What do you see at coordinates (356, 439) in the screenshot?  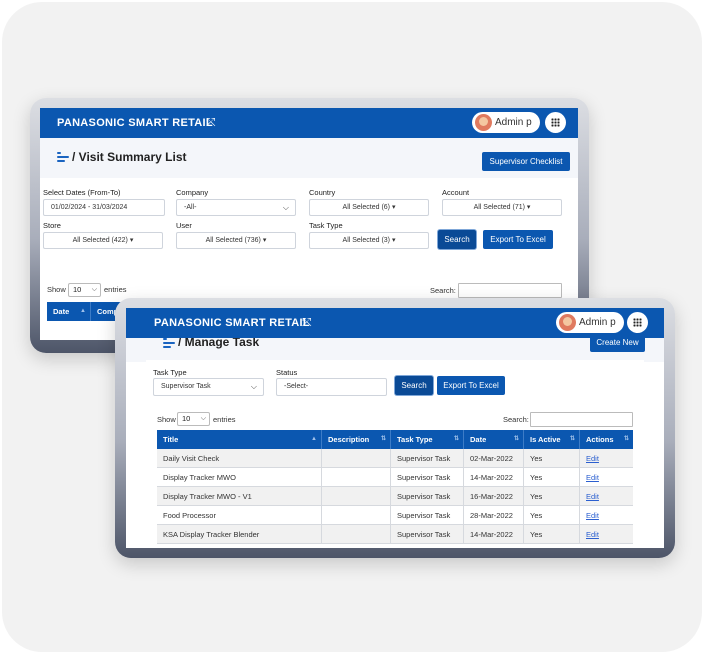 I see `column-header-description: Description ⇅` at bounding box center [356, 439].